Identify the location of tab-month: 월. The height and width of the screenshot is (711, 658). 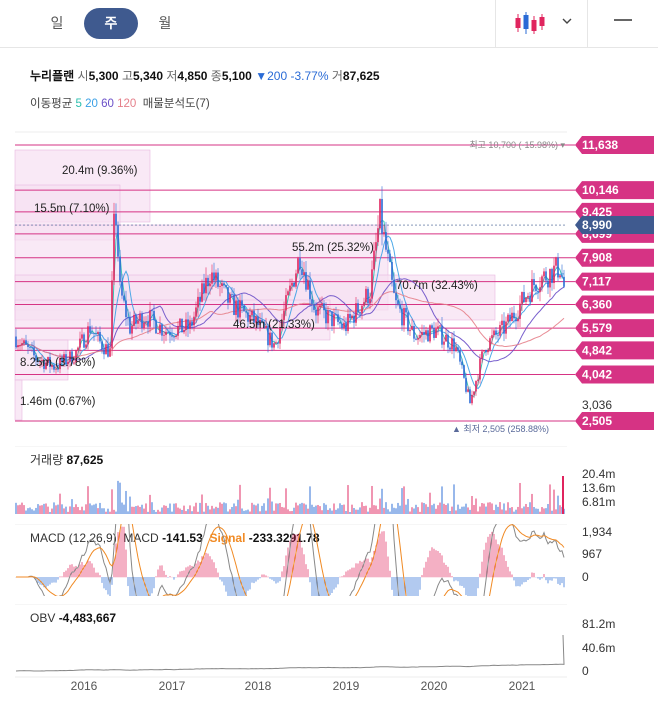
(165, 23).